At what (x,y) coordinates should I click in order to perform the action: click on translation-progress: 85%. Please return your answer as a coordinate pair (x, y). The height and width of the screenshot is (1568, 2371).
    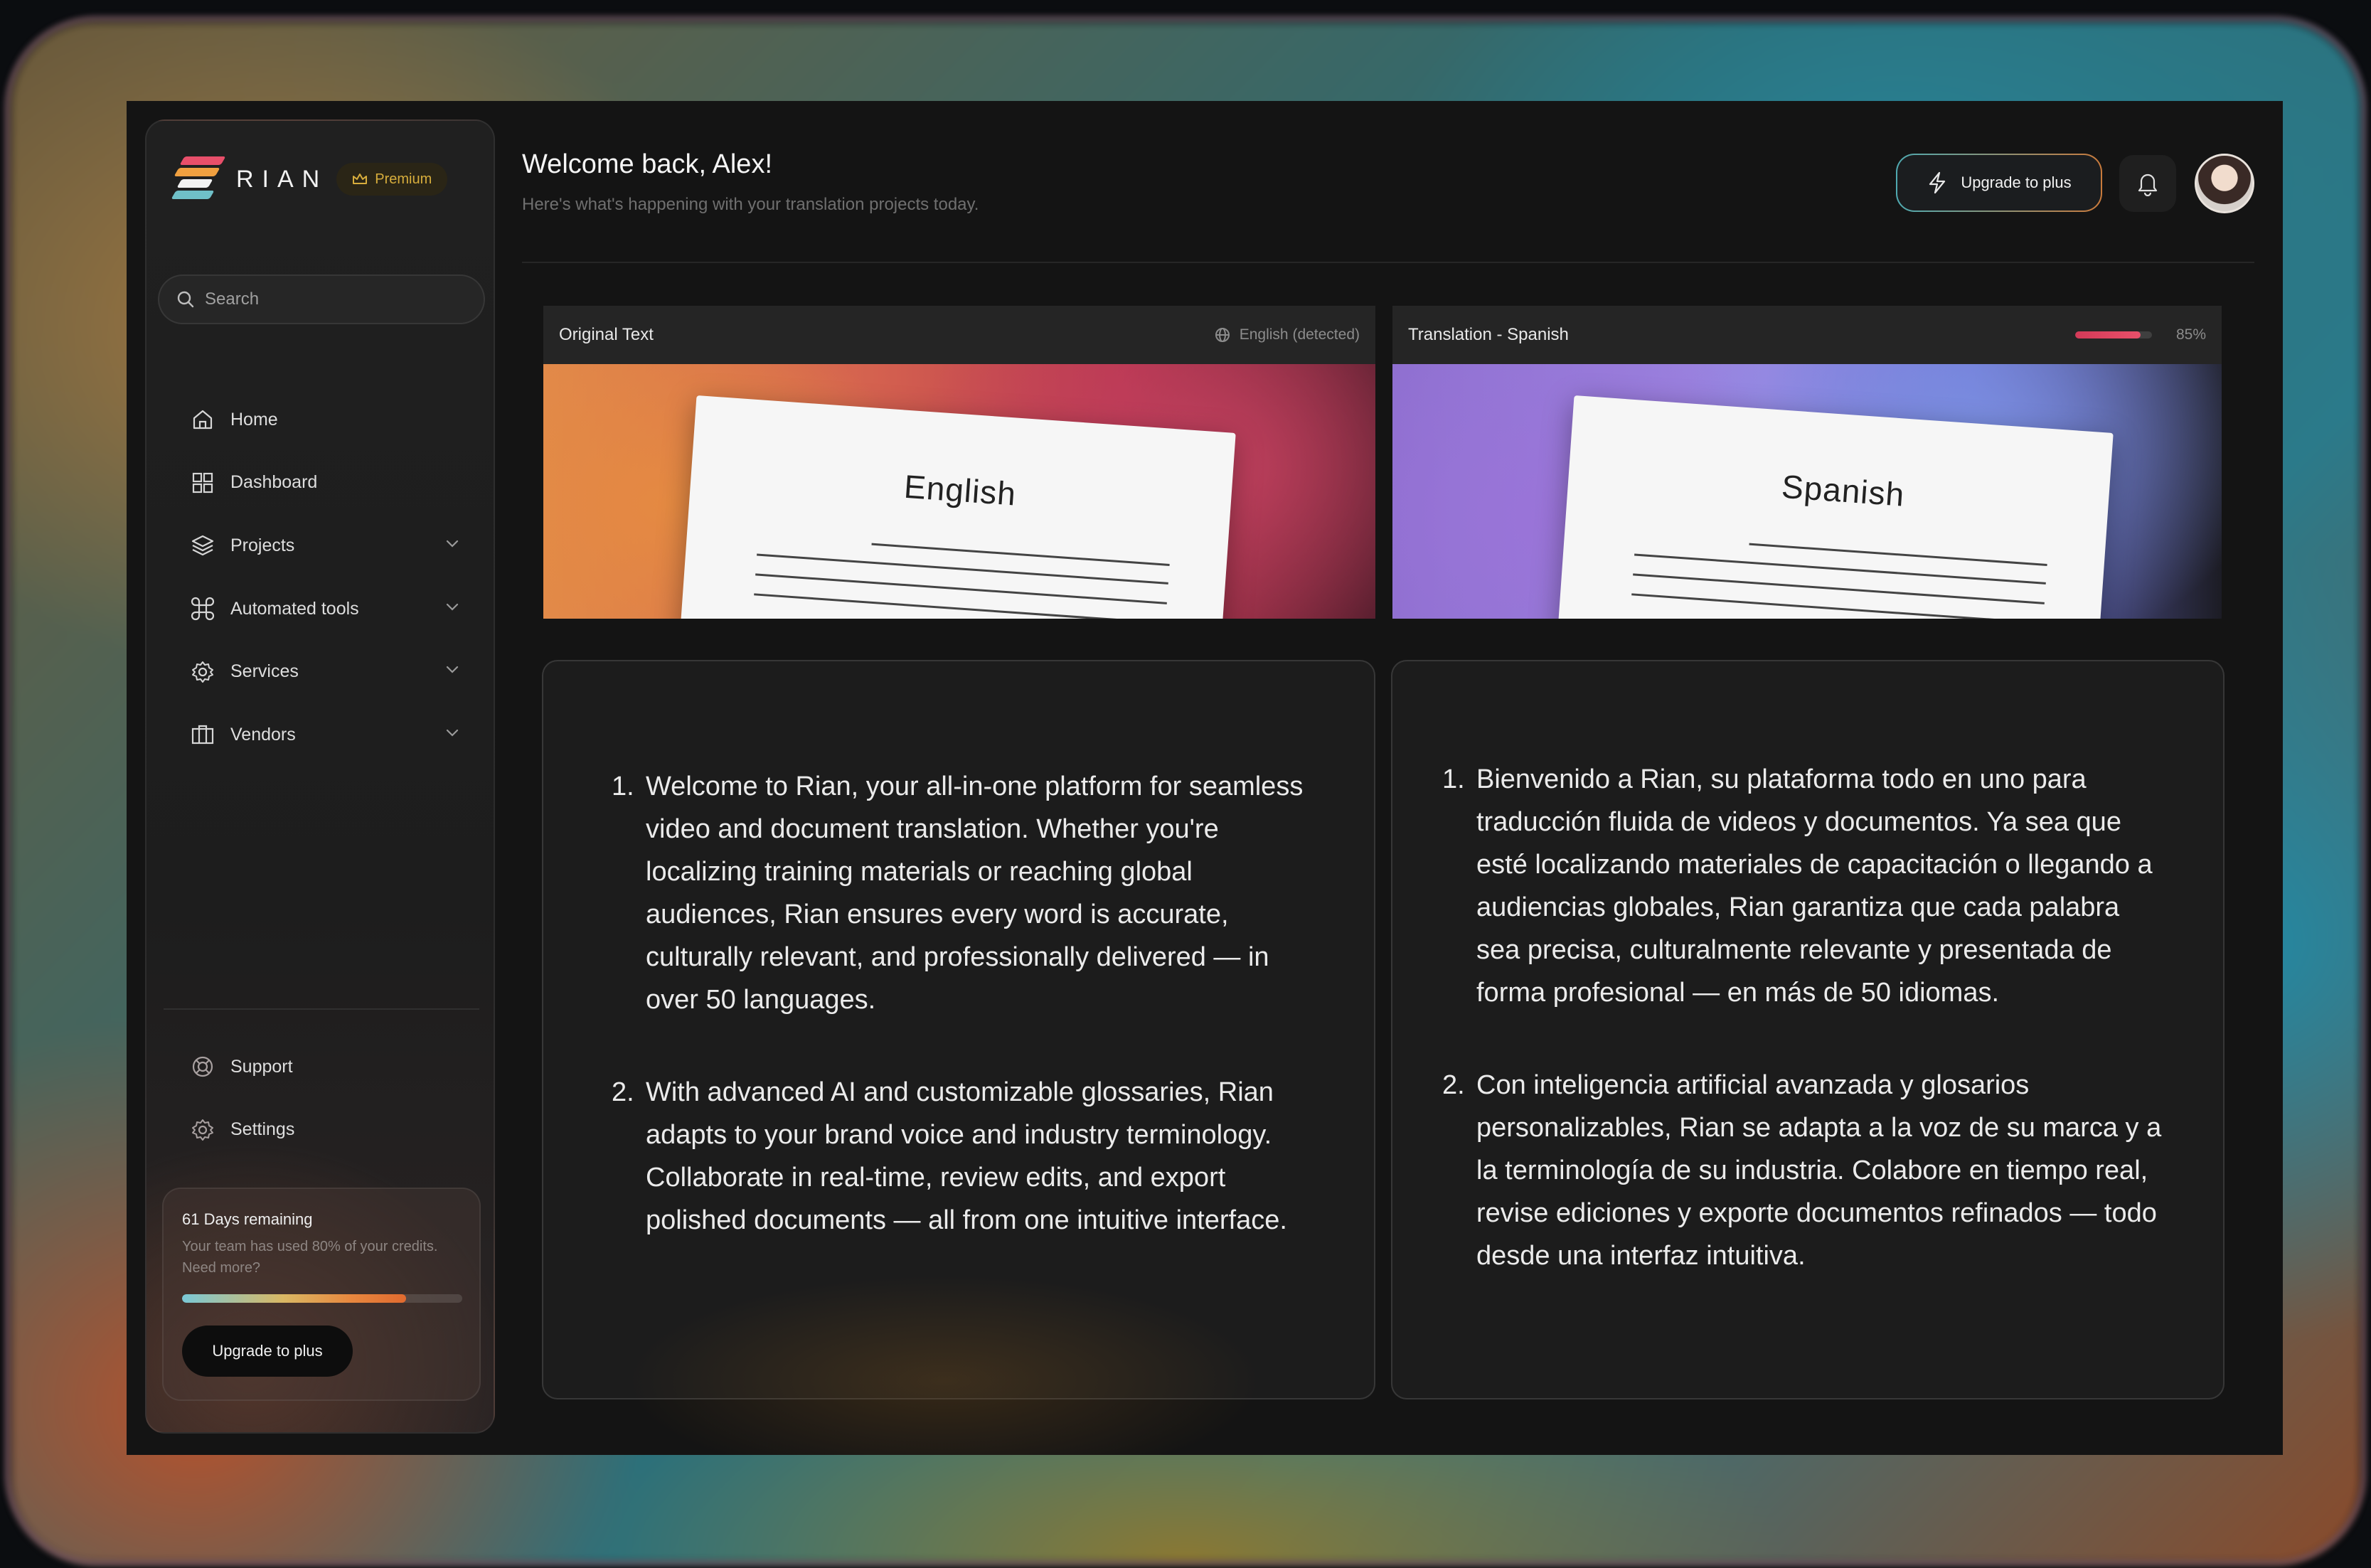
    Looking at the image, I should click on (2140, 334).